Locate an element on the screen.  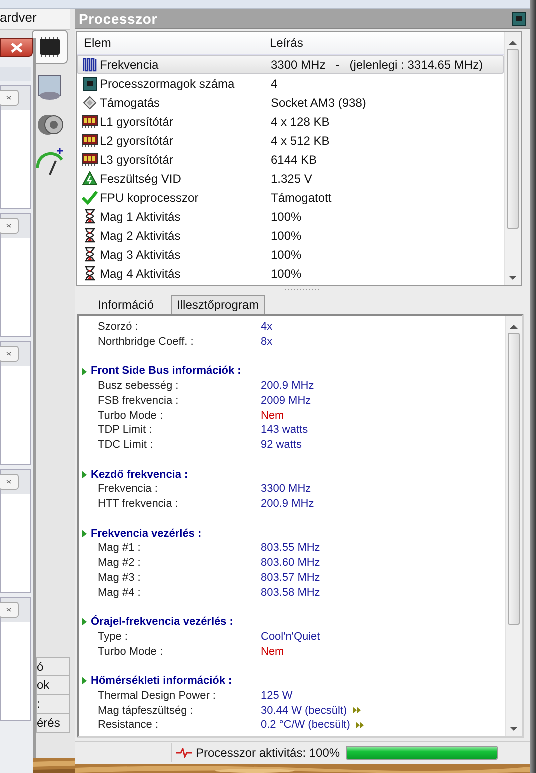
close-button is located at coordinates (16, 47).